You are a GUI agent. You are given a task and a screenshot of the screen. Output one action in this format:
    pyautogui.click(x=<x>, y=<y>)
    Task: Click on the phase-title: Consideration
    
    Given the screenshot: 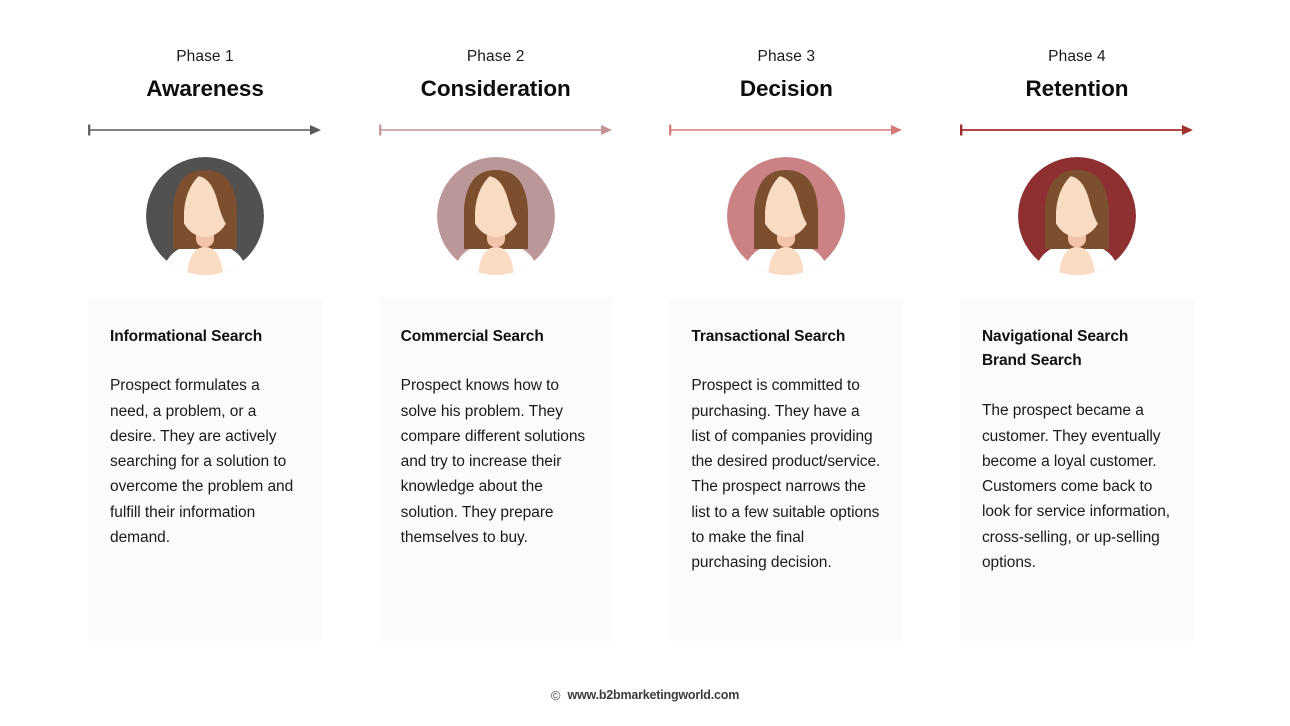 What is the action you would take?
    pyautogui.click(x=495, y=88)
    